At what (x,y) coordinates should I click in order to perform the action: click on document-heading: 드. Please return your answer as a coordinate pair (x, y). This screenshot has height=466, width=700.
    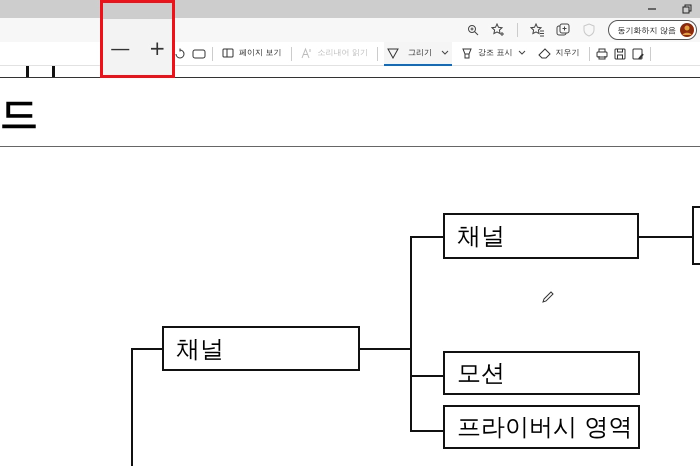
    Looking at the image, I should click on (19, 114).